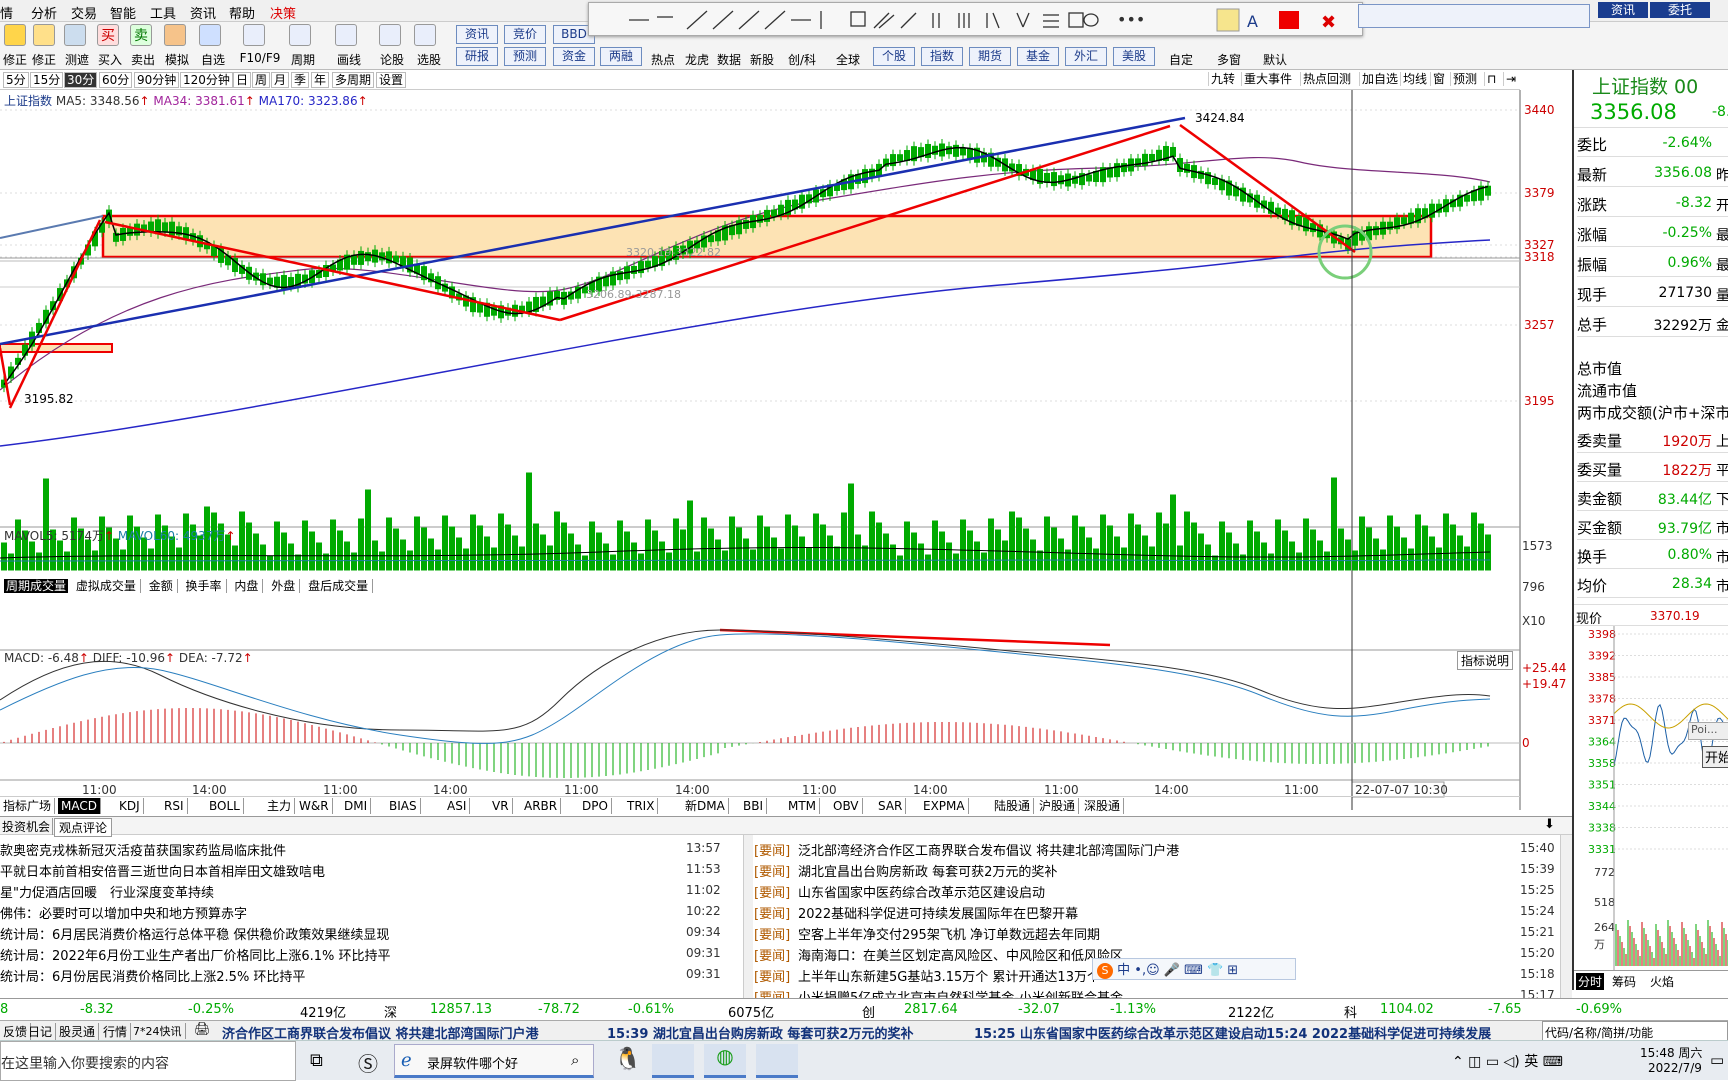  Describe the element at coordinates (525, 34) in the screenshot. I see `auction-button: 竞价` at that location.